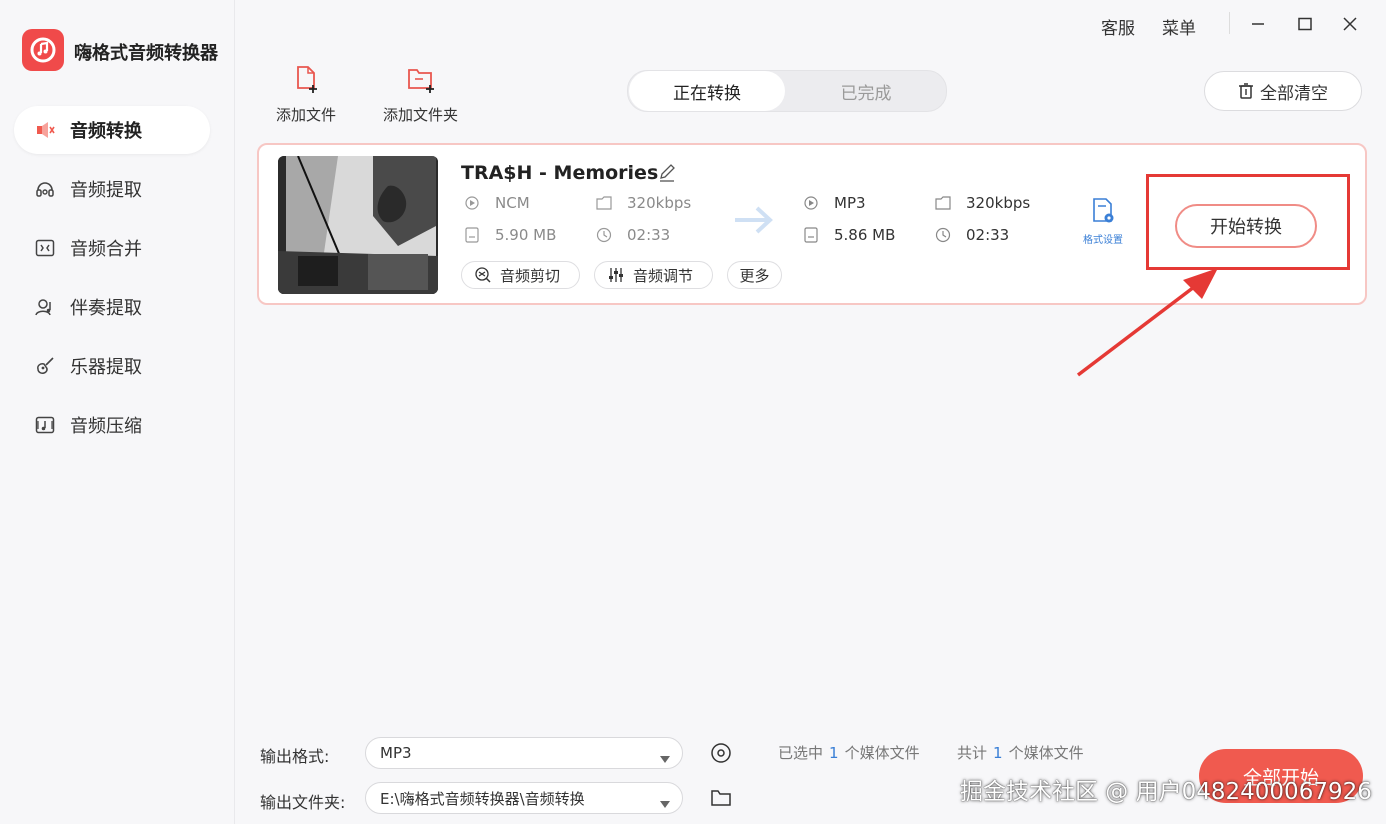  I want to click on merge-icon, so click(45, 248).